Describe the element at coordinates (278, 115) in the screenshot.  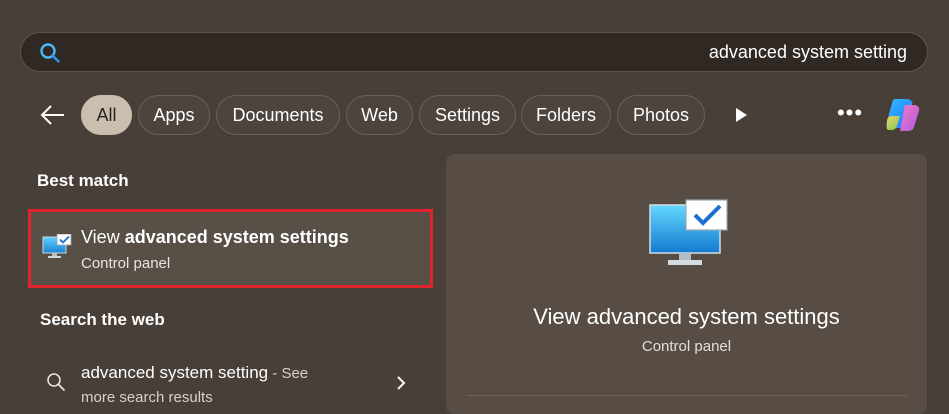
I see `filter-chip-documents: Documents` at that location.